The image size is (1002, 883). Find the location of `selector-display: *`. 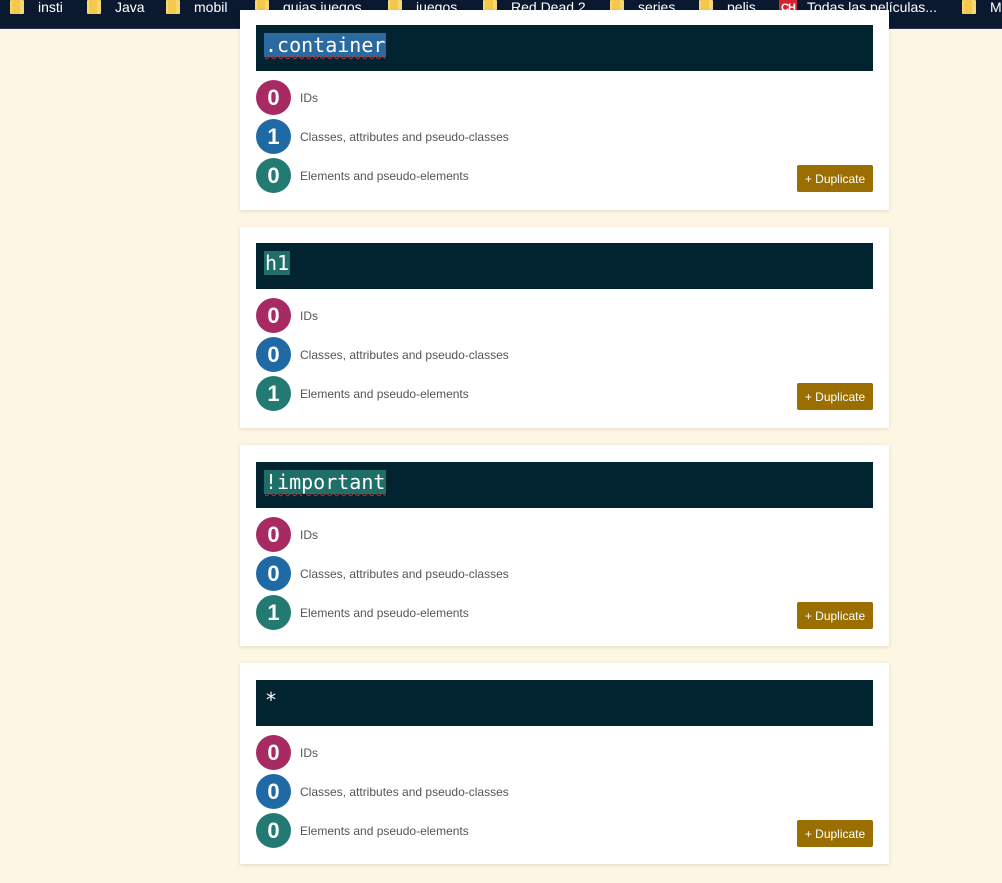

selector-display: * is located at coordinates (564, 703).